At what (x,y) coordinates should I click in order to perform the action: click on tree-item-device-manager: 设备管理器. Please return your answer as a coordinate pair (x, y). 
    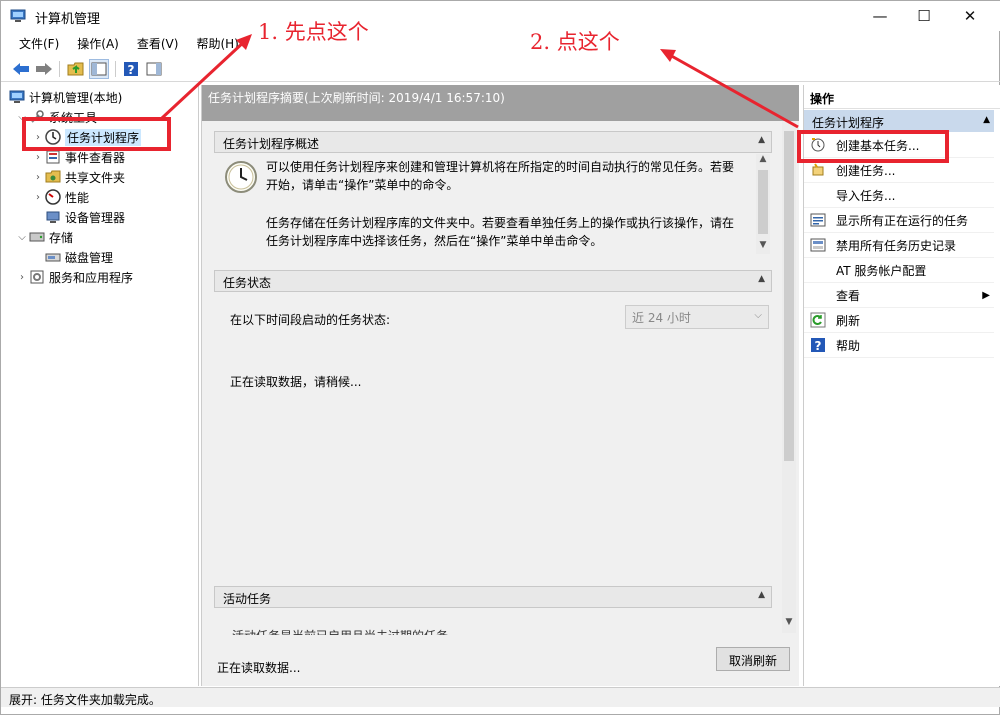
    Looking at the image, I should click on (85, 217).